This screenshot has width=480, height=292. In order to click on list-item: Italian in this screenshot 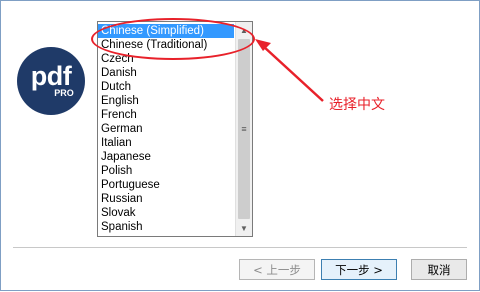, I will do `click(166, 143)`.